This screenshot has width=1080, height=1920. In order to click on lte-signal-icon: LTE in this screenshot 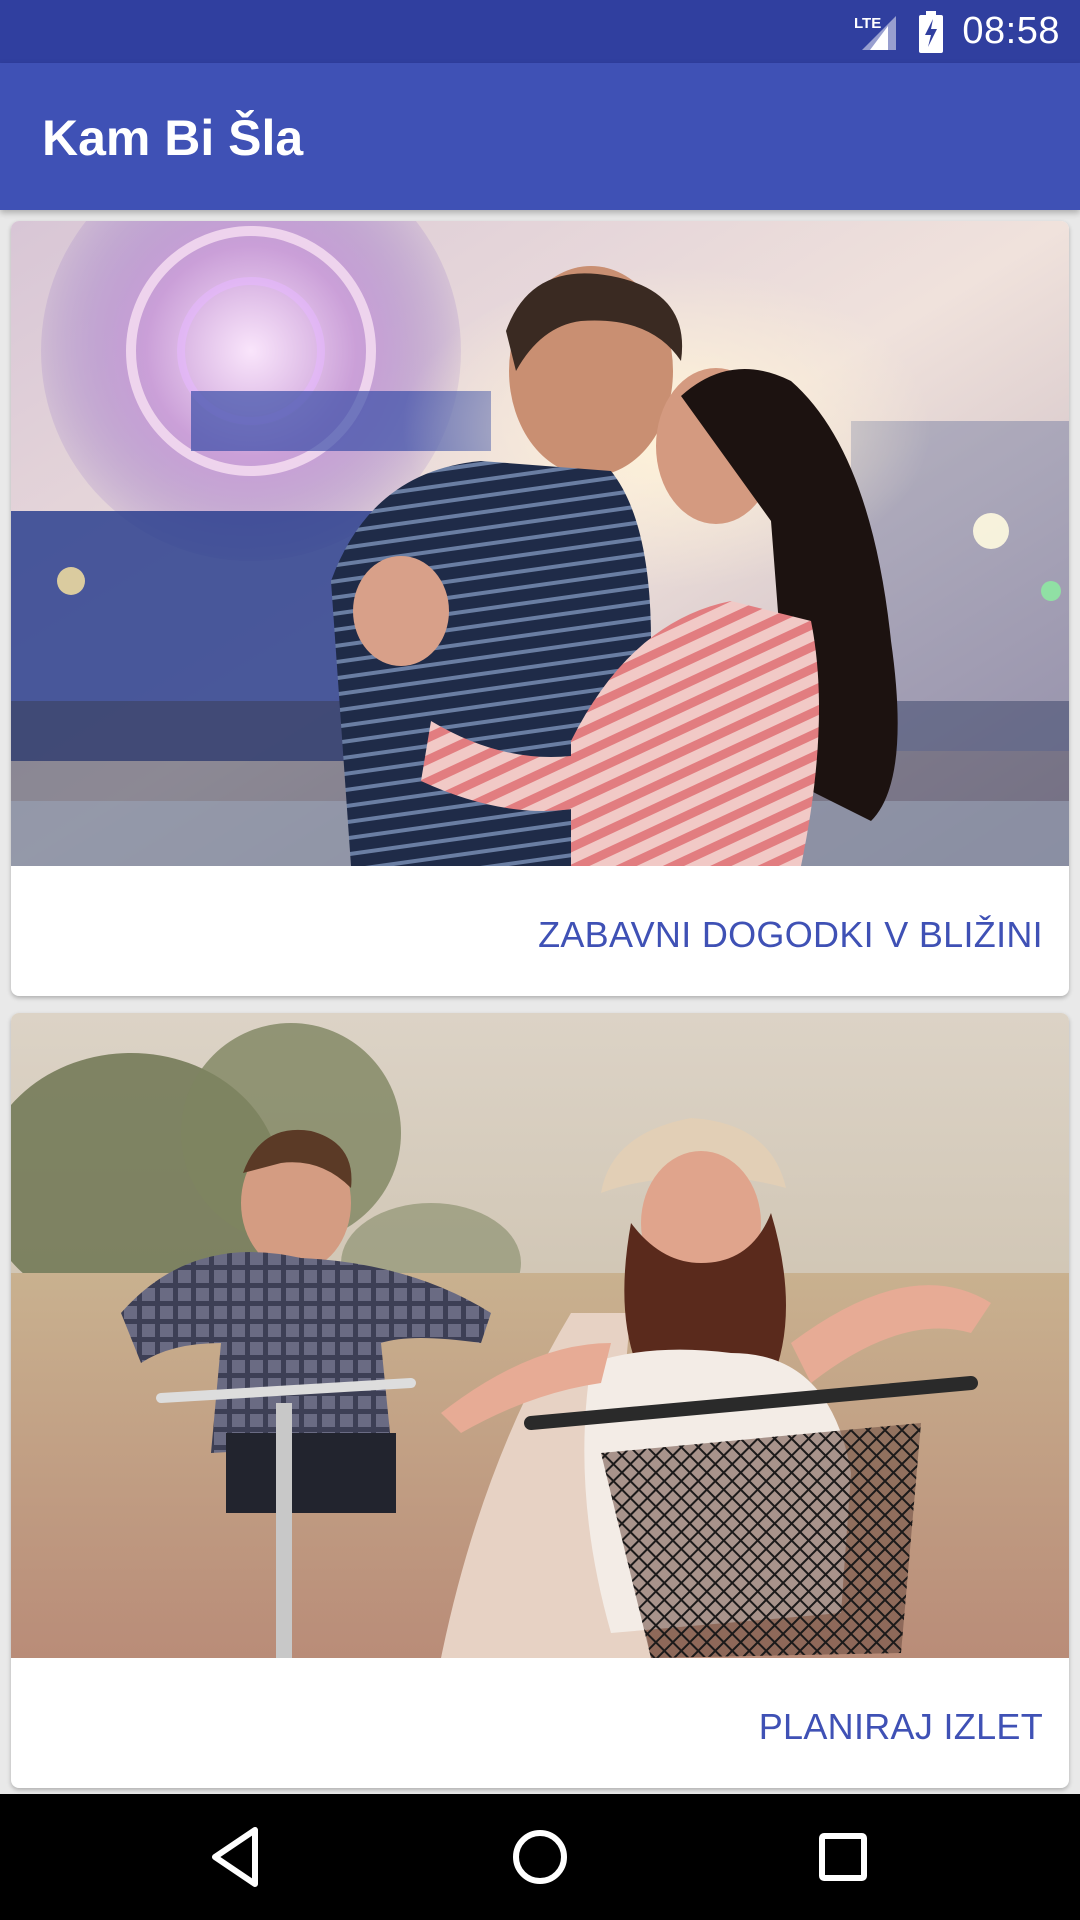, I will do `click(875, 32)`.